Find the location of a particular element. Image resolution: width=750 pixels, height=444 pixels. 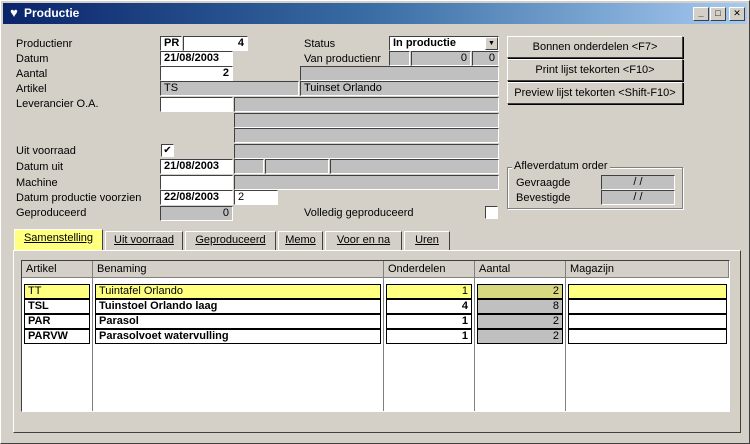

volledig-label: Volledig geproduceerd is located at coordinates (359, 213).